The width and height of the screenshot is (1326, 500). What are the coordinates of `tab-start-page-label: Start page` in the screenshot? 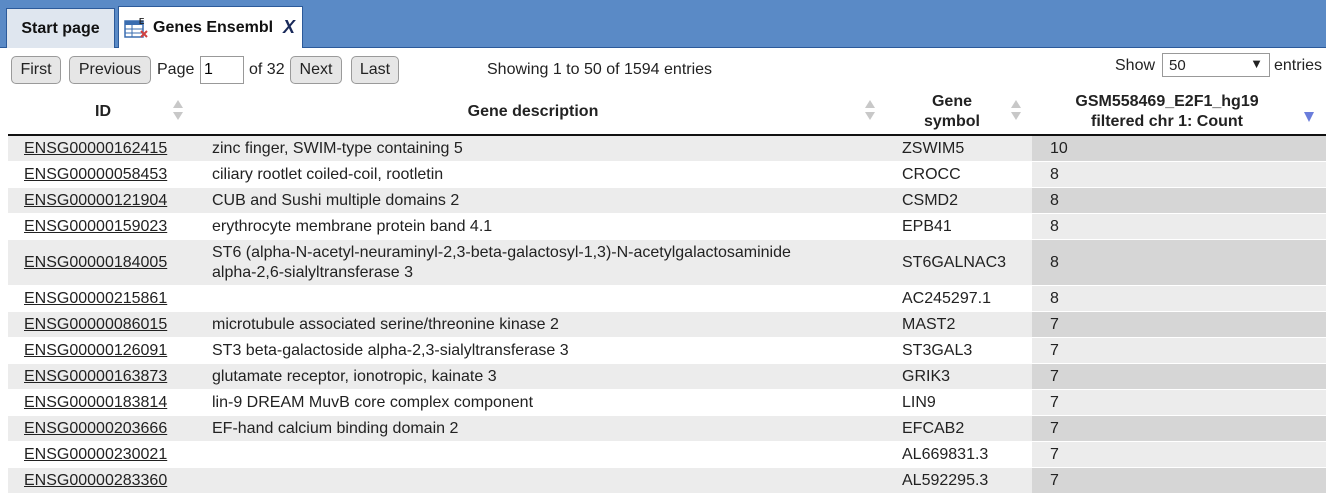 It's located at (60, 28).